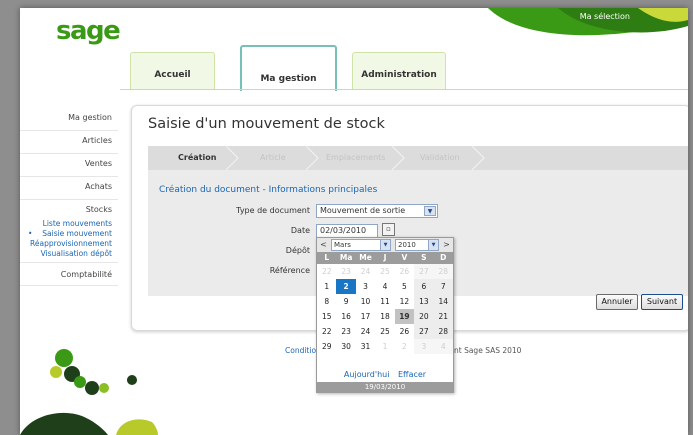  I want to click on today-link: Aujourd'hui, so click(367, 374).